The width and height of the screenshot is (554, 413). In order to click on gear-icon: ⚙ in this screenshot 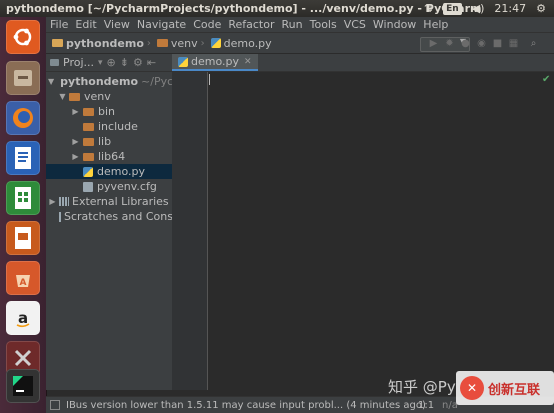, I will do `click(138, 62)`.